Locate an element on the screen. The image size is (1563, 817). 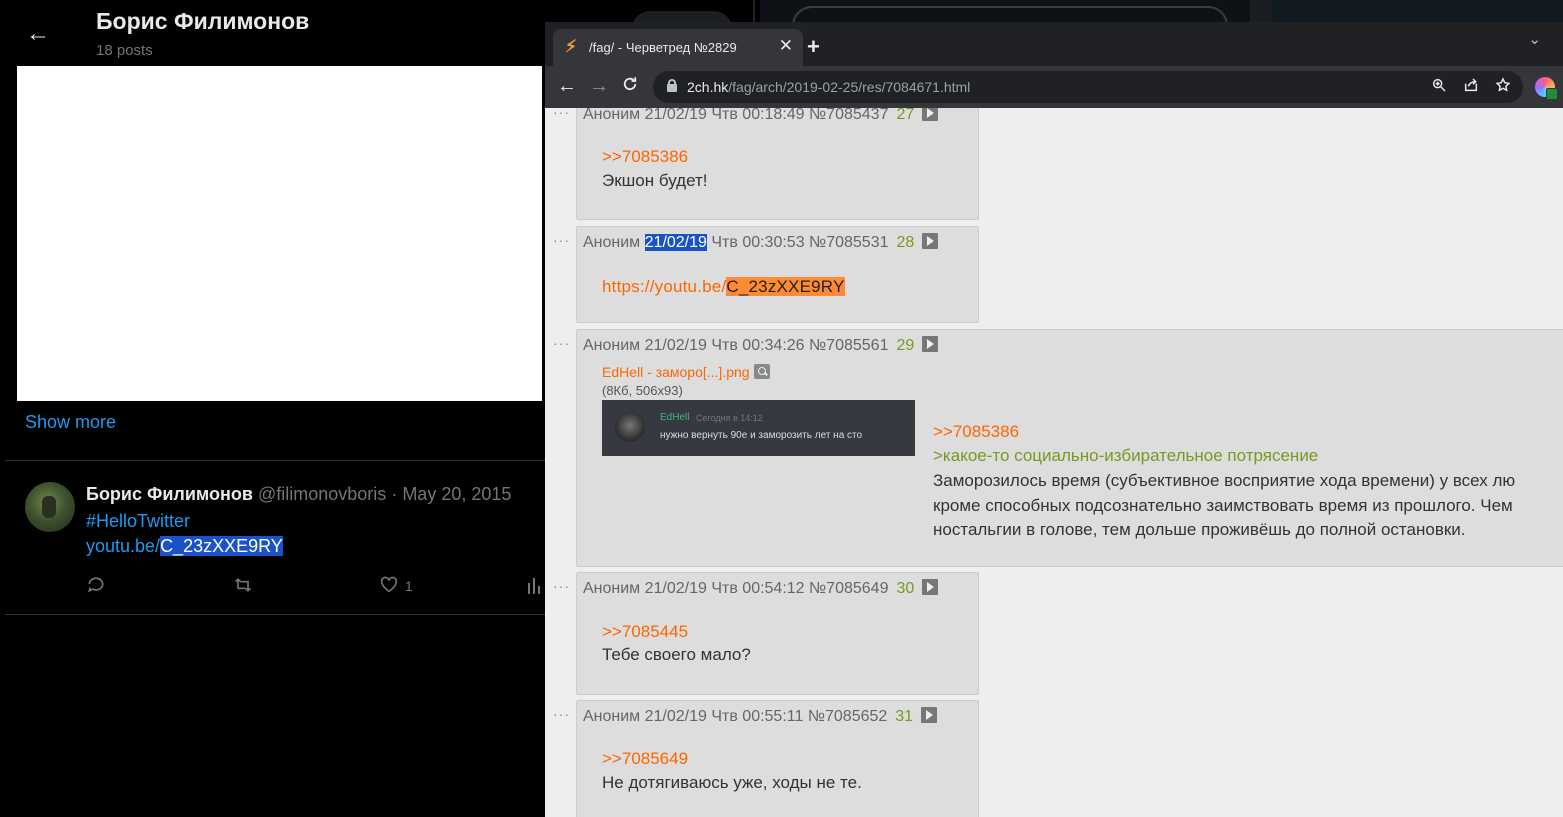
profile-name: Борис Филимонов is located at coordinates (203, 21).